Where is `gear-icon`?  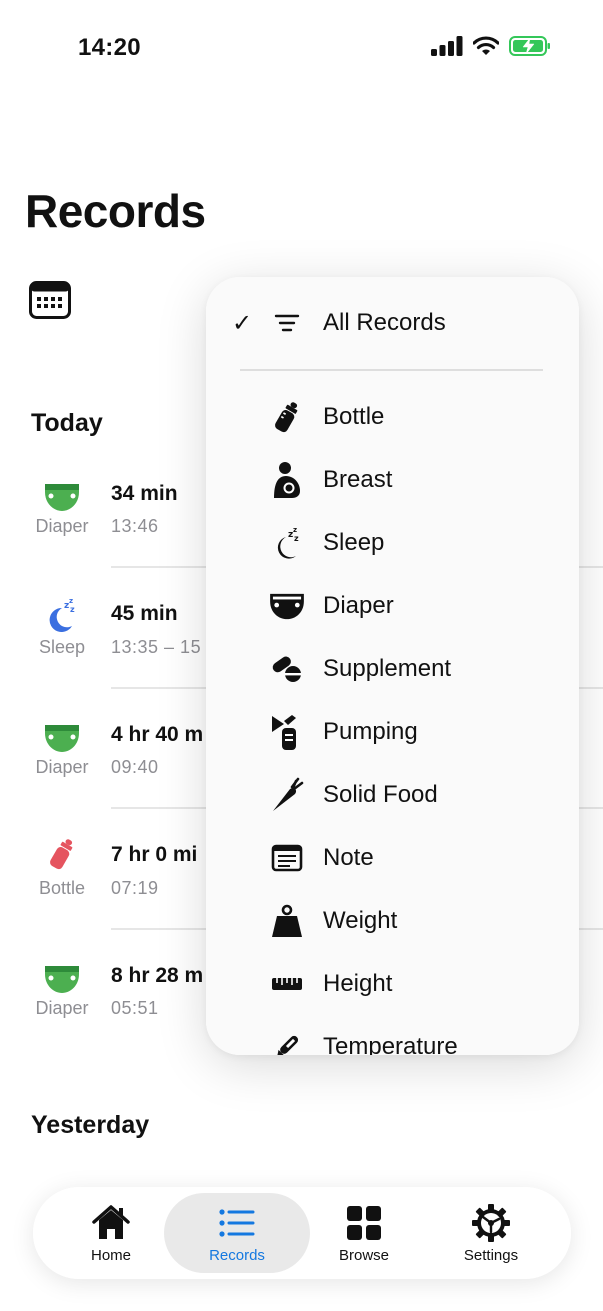 gear-icon is located at coordinates (491, 1223).